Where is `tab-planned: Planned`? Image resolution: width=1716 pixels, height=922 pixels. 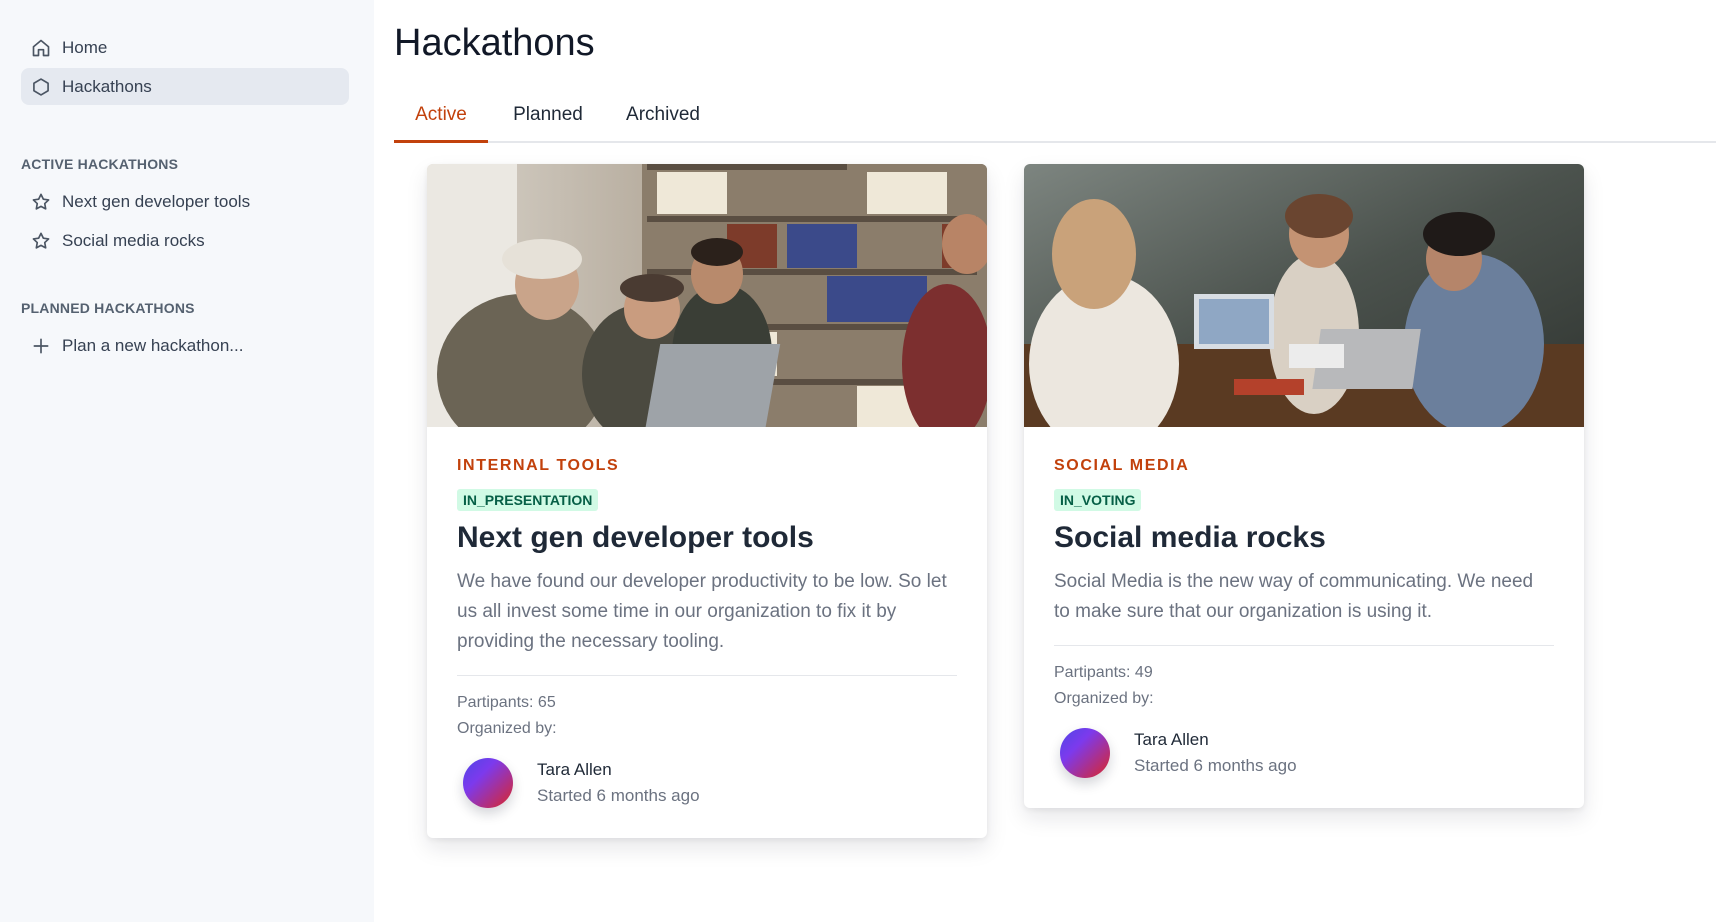 tab-planned: Planned is located at coordinates (548, 120).